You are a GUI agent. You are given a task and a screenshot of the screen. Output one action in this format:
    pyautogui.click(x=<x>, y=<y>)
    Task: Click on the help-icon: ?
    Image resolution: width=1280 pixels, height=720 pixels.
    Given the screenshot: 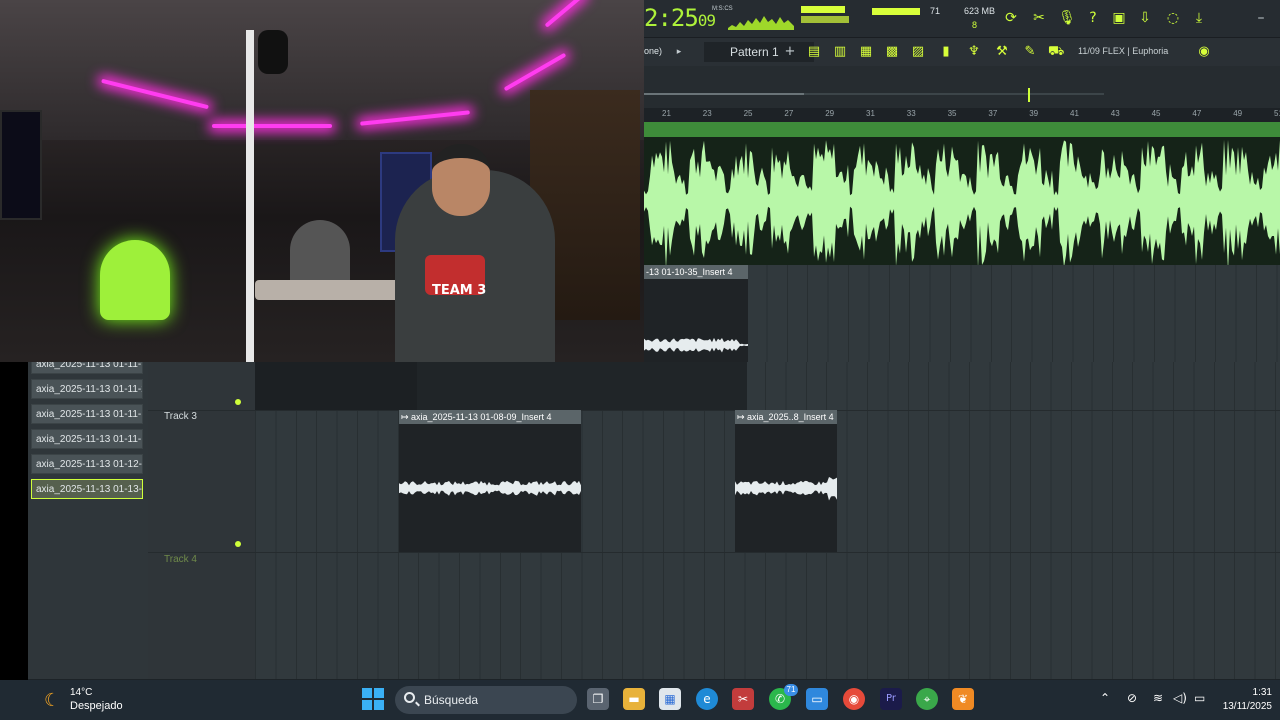 What is the action you would take?
    pyautogui.click(x=1093, y=18)
    